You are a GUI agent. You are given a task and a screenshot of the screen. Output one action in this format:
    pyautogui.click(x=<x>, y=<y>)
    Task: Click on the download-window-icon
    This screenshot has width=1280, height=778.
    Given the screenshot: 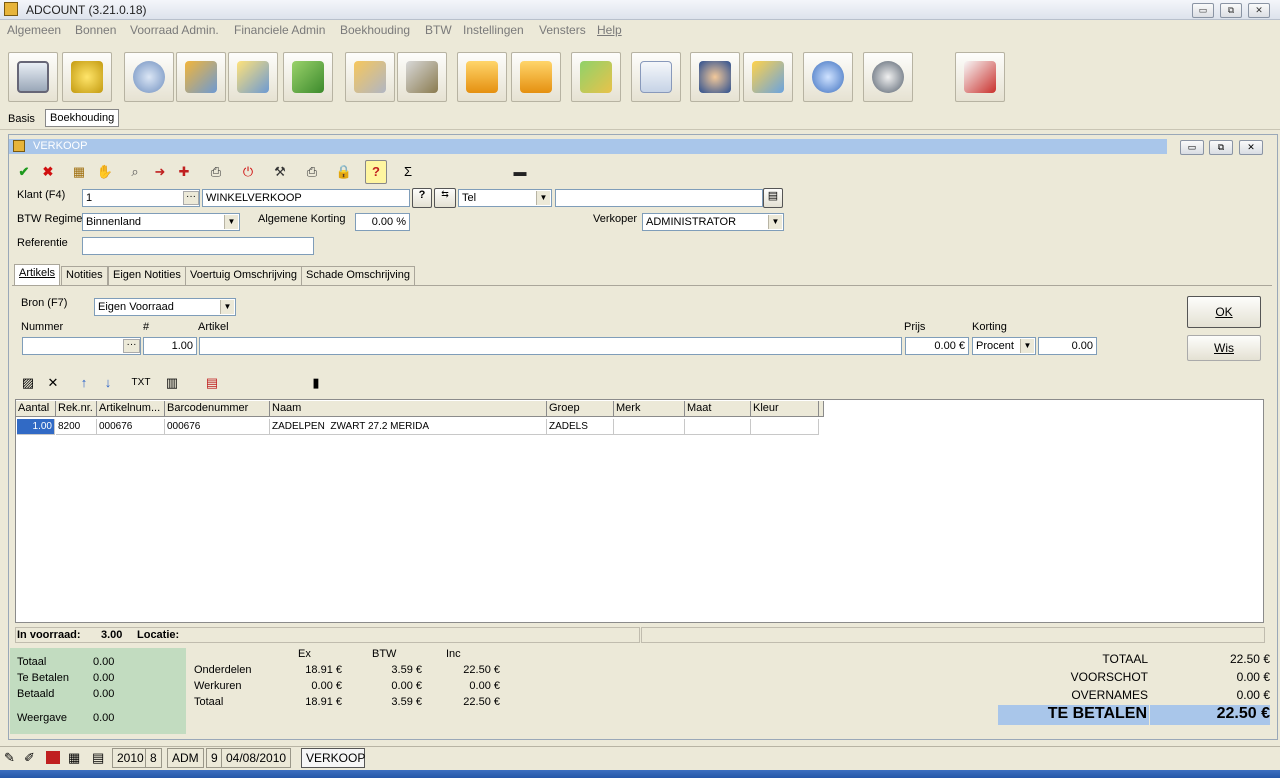 What is the action you would take?
    pyautogui.click(x=656, y=77)
    